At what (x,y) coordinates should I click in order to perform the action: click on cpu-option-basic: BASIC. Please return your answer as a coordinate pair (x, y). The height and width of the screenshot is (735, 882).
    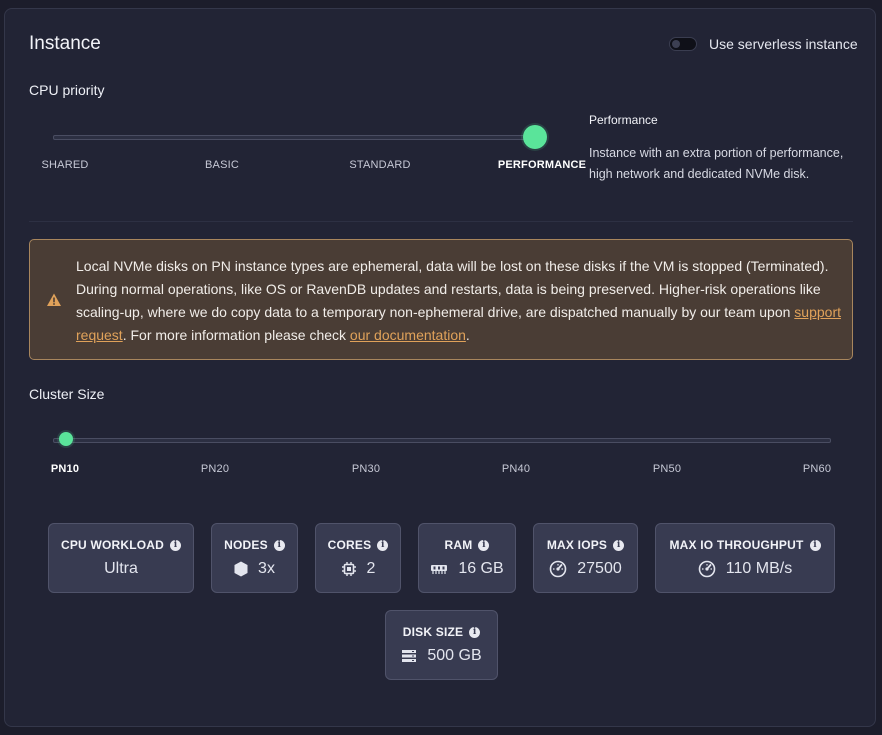
    Looking at the image, I should click on (222, 165).